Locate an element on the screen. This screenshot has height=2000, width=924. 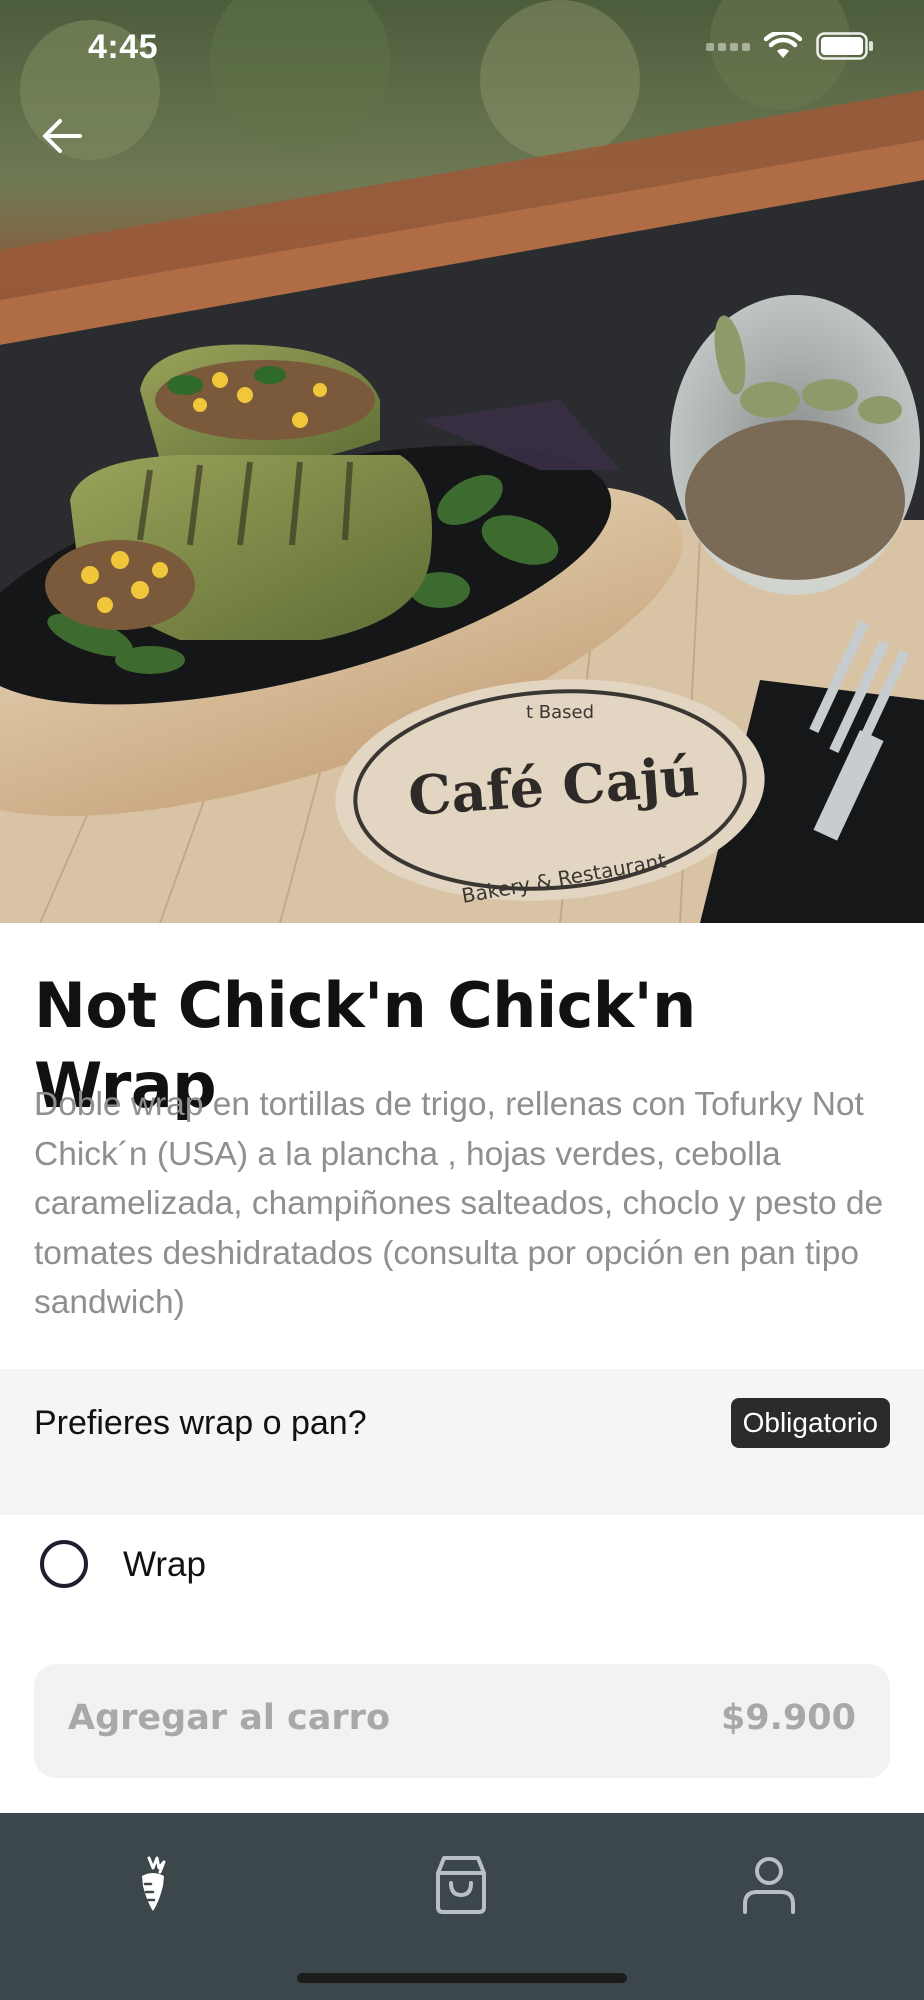
add-to-cart-label: Agregar al carro is located at coordinates (229, 1718).